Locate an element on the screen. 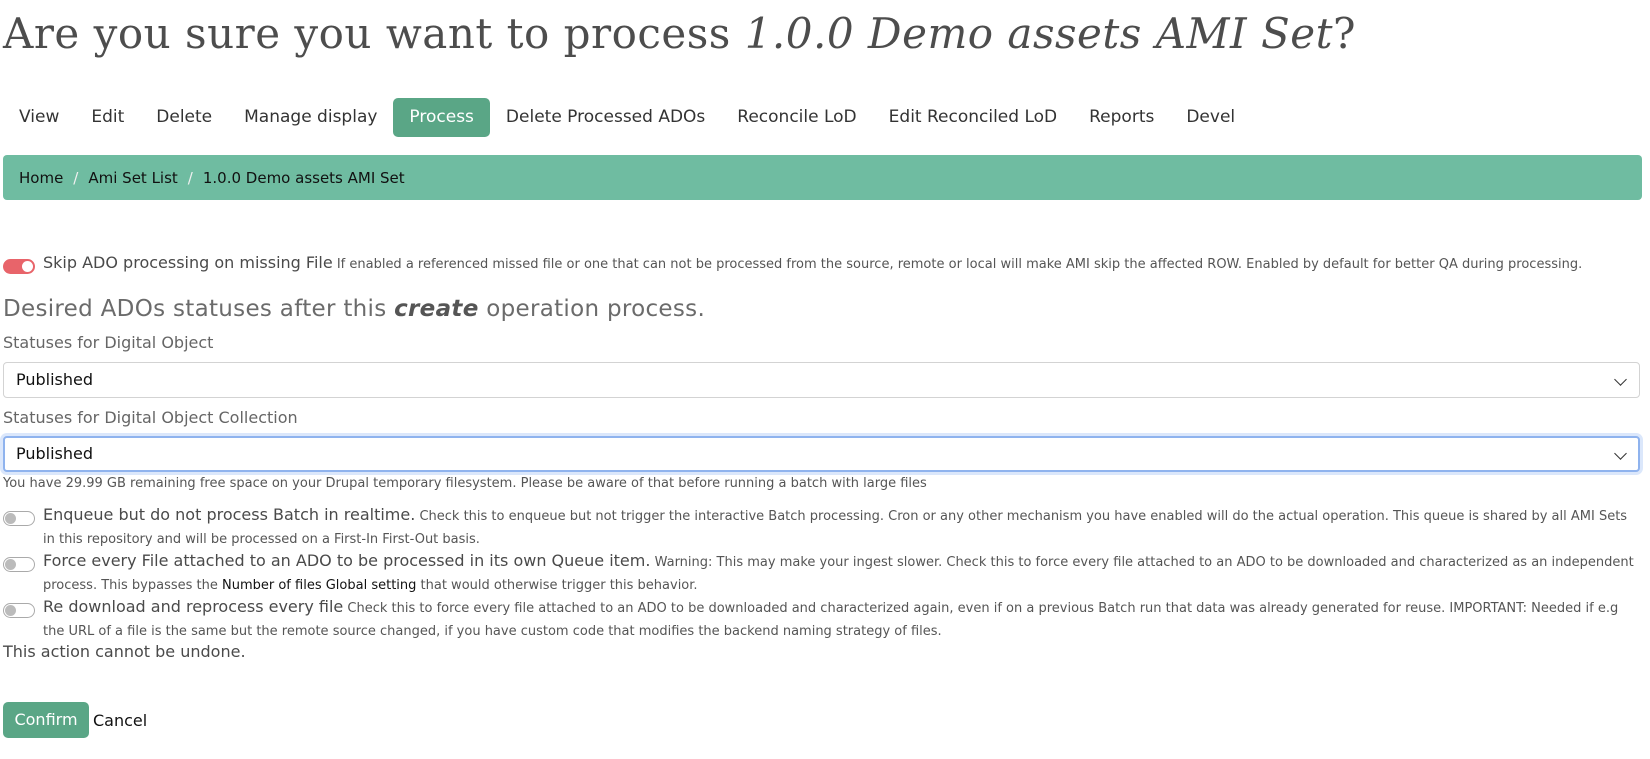  skip-missing-label: Skip ADO processing on missing File is located at coordinates (188, 262).